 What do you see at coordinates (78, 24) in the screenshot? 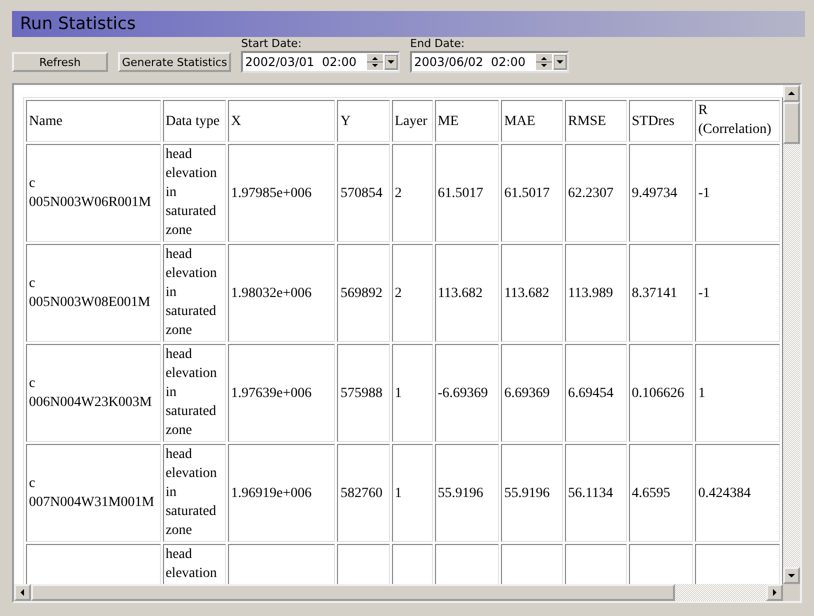
I see `page-title: Run Statistics` at bounding box center [78, 24].